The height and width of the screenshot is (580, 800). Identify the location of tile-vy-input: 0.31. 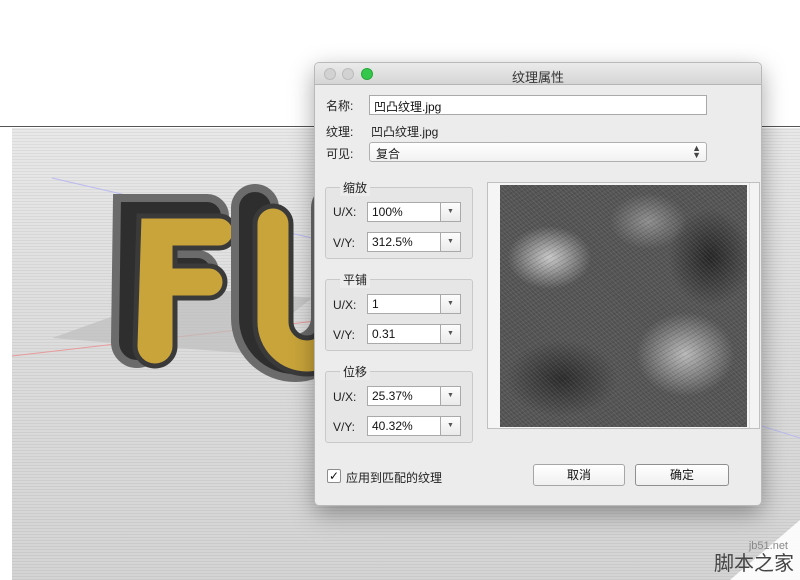
(404, 334).